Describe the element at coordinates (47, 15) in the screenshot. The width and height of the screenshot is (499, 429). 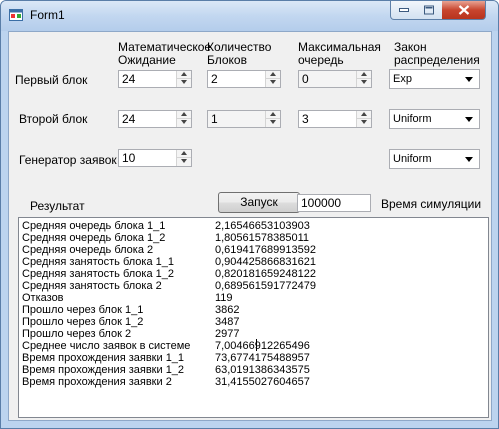
I see `window-title: Form1` at that location.